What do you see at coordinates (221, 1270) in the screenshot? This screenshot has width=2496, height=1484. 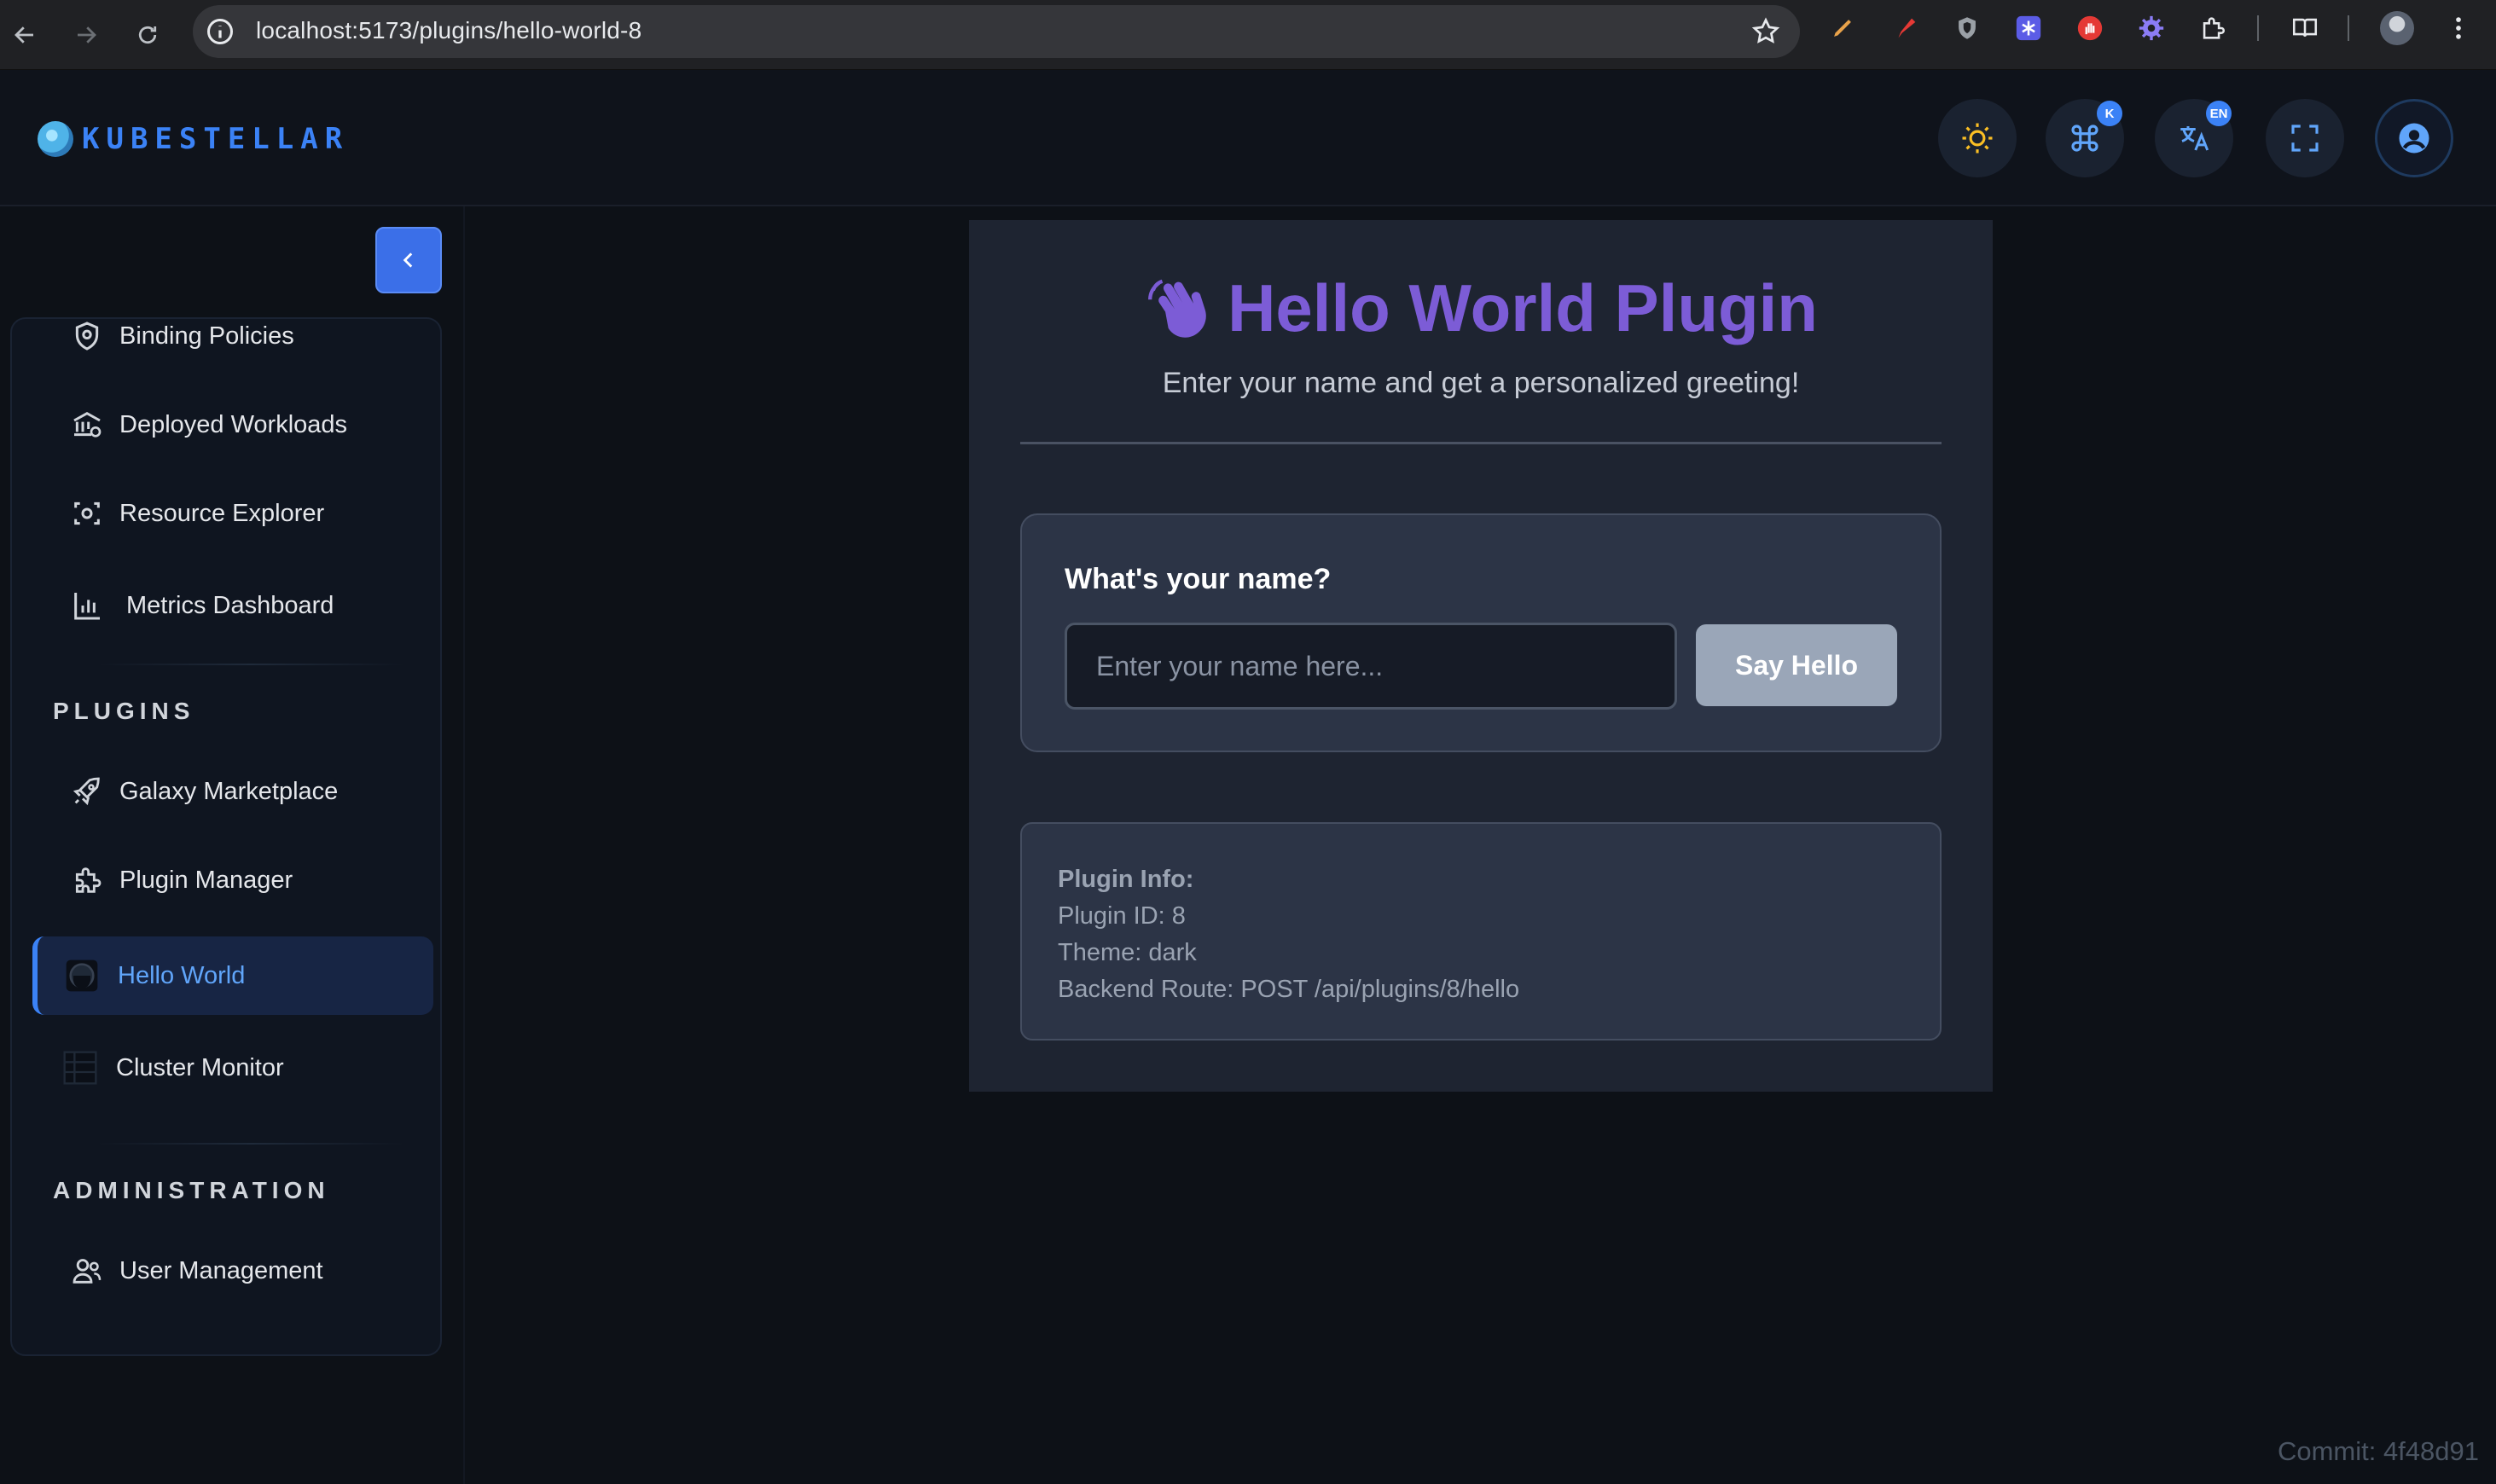 I see `sidebar-item-label: User Management` at bounding box center [221, 1270].